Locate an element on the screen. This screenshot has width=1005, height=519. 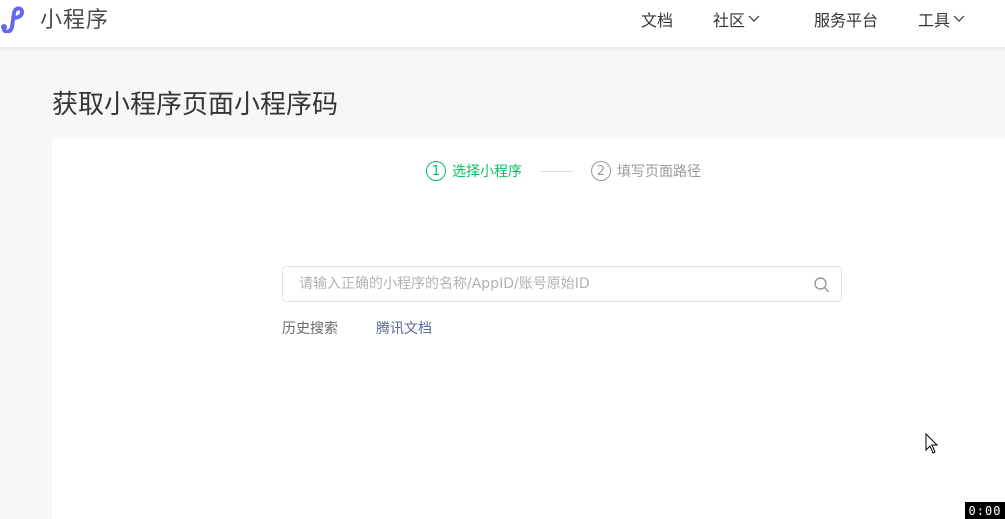
brand-logo: 小程序 is located at coordinates (54, 18).